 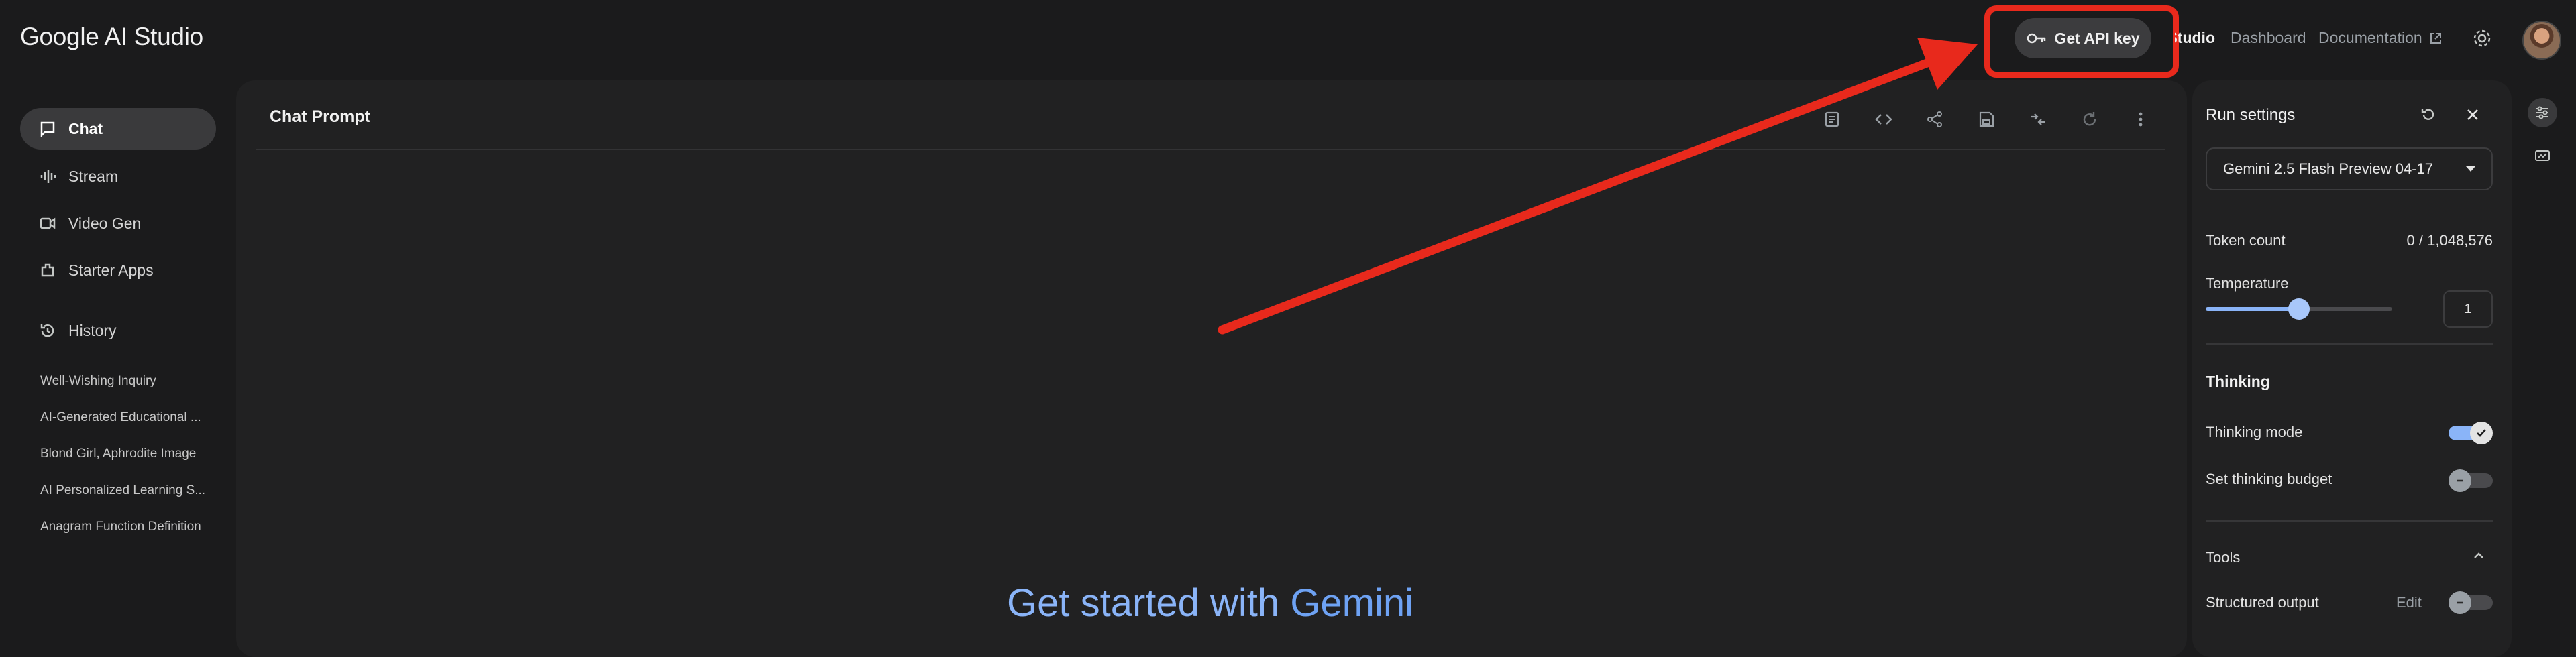 I want to click on thinking-budget-label: Set thinking budget, so click(x=2269, y=479).